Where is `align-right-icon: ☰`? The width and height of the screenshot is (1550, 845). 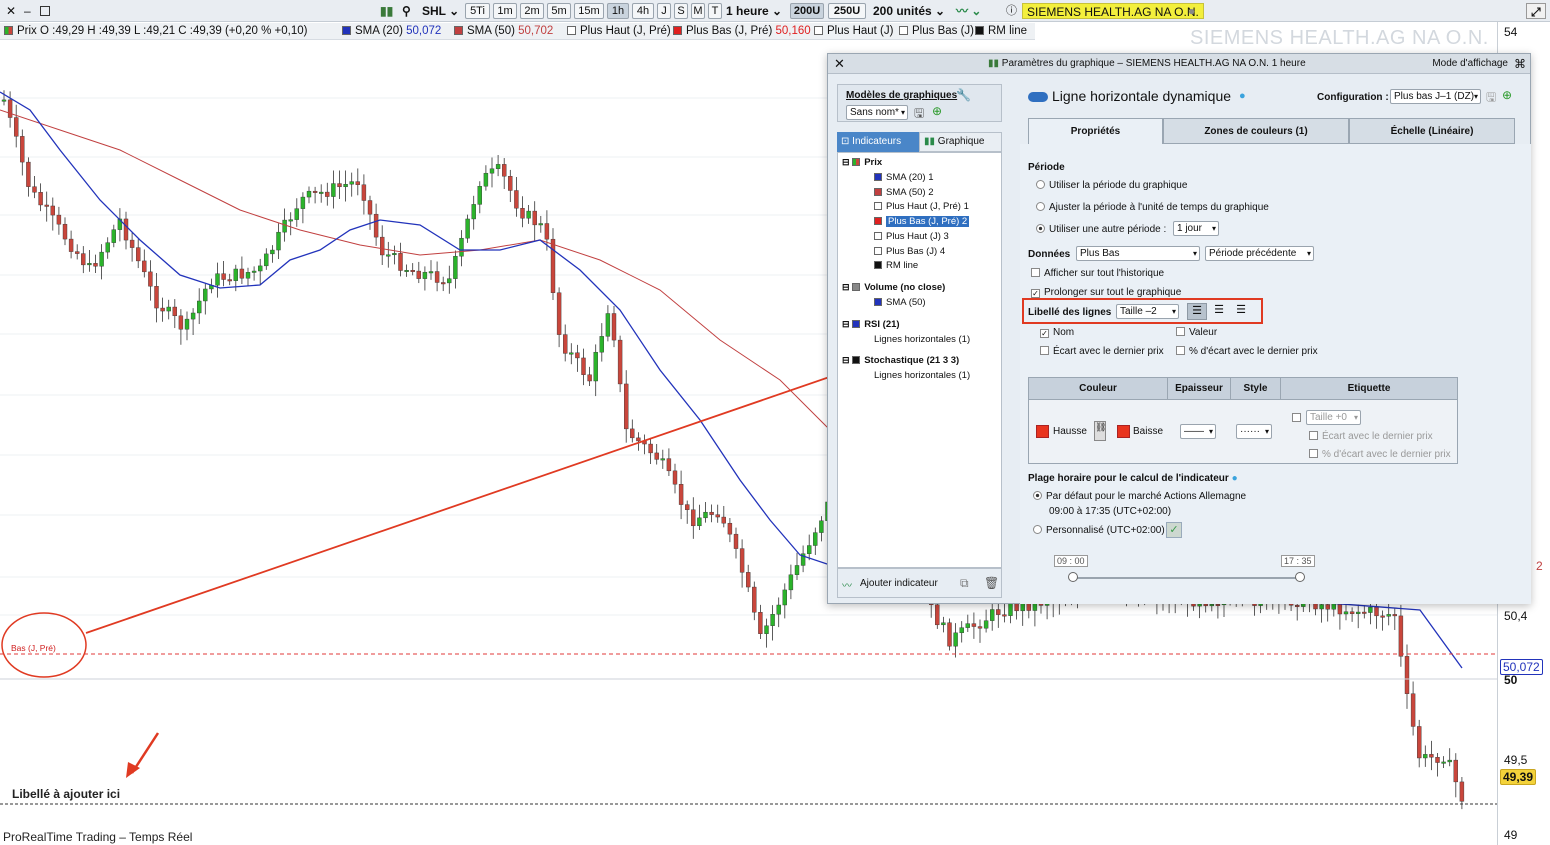
align-right-icon: ☰ is located at coordinates (1241, 311).